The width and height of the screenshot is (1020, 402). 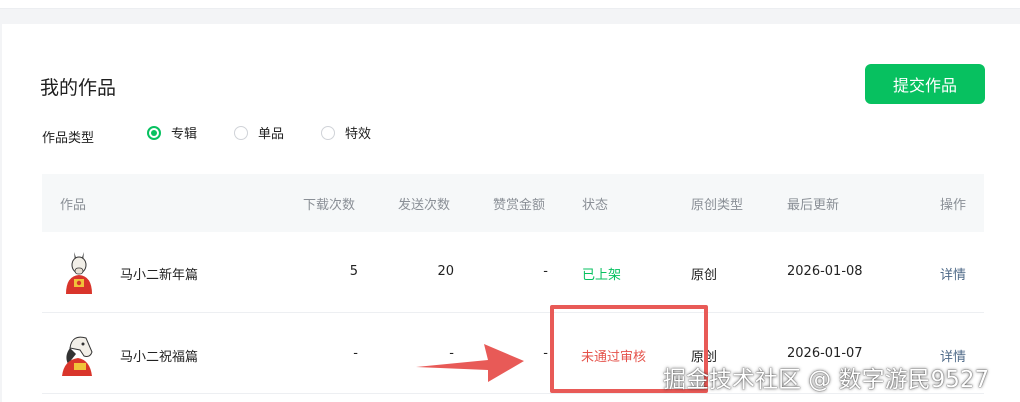 What do you see at coordinates (602, 275) in the screenshot?
I see `row1-status: 已上架` at bounding box center [602, 275].